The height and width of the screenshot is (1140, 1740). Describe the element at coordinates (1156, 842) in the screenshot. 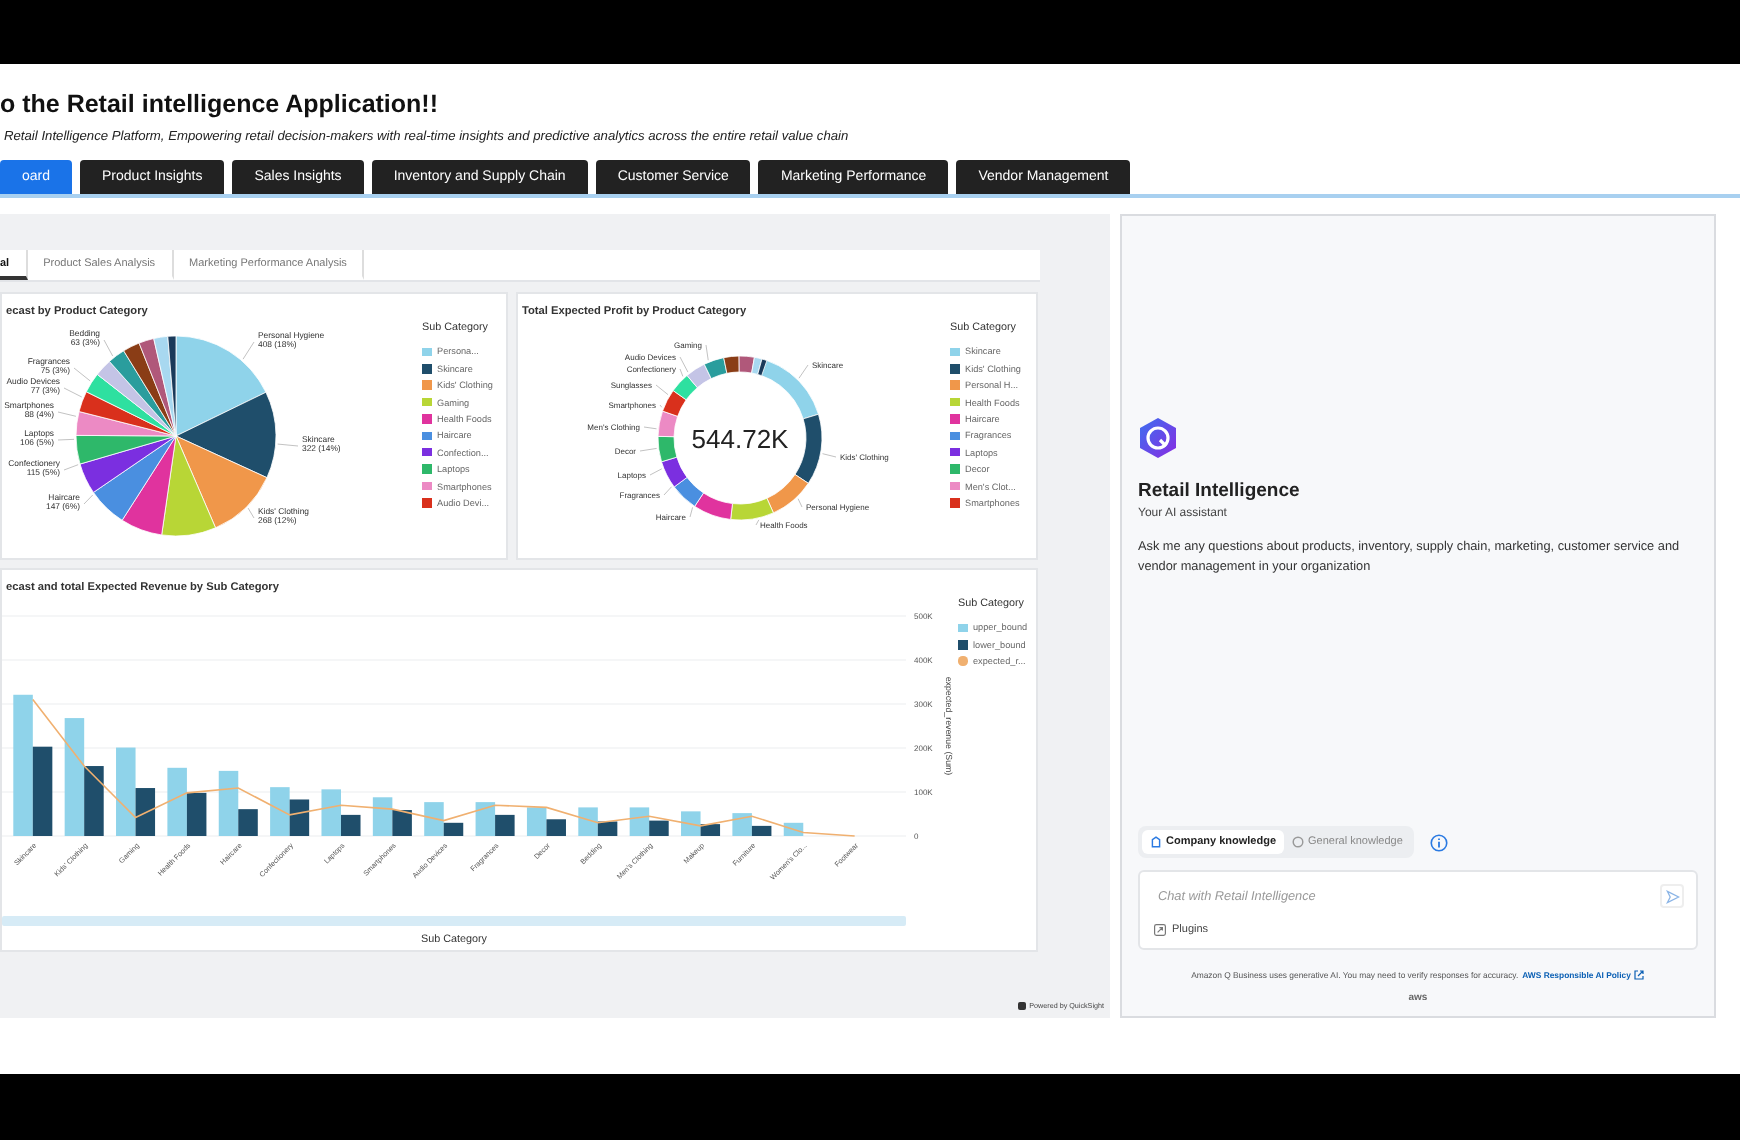

I see `building-icon` at that location.